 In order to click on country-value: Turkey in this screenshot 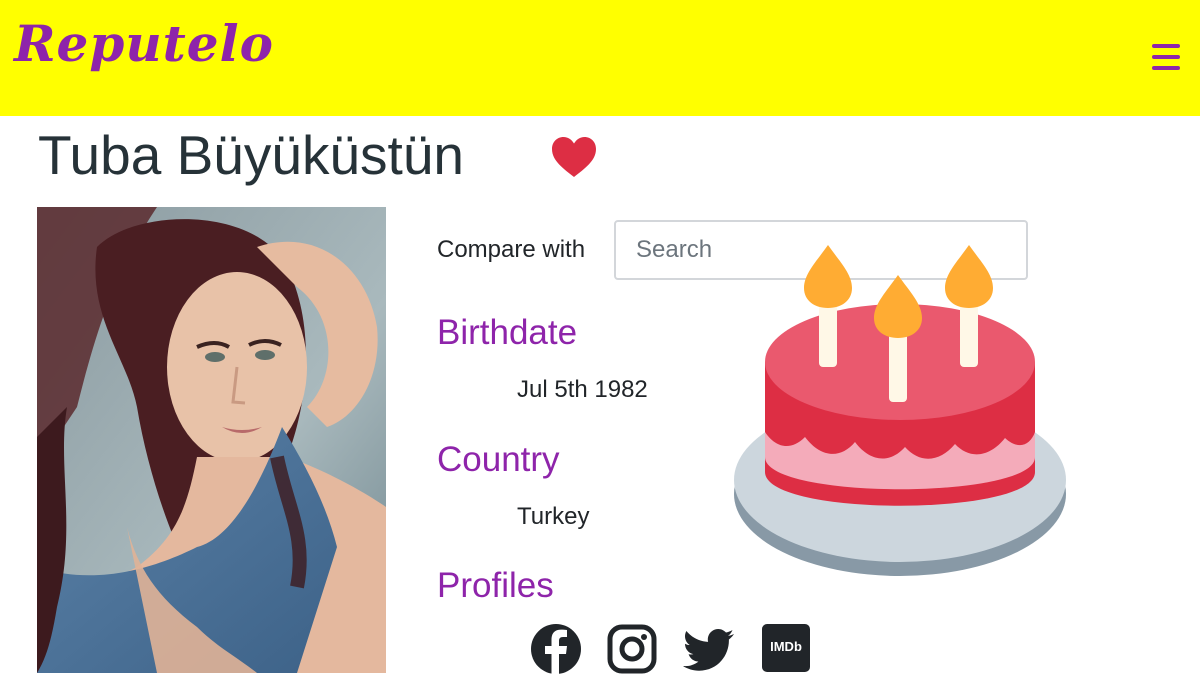, I will do `click(553, 516)`.